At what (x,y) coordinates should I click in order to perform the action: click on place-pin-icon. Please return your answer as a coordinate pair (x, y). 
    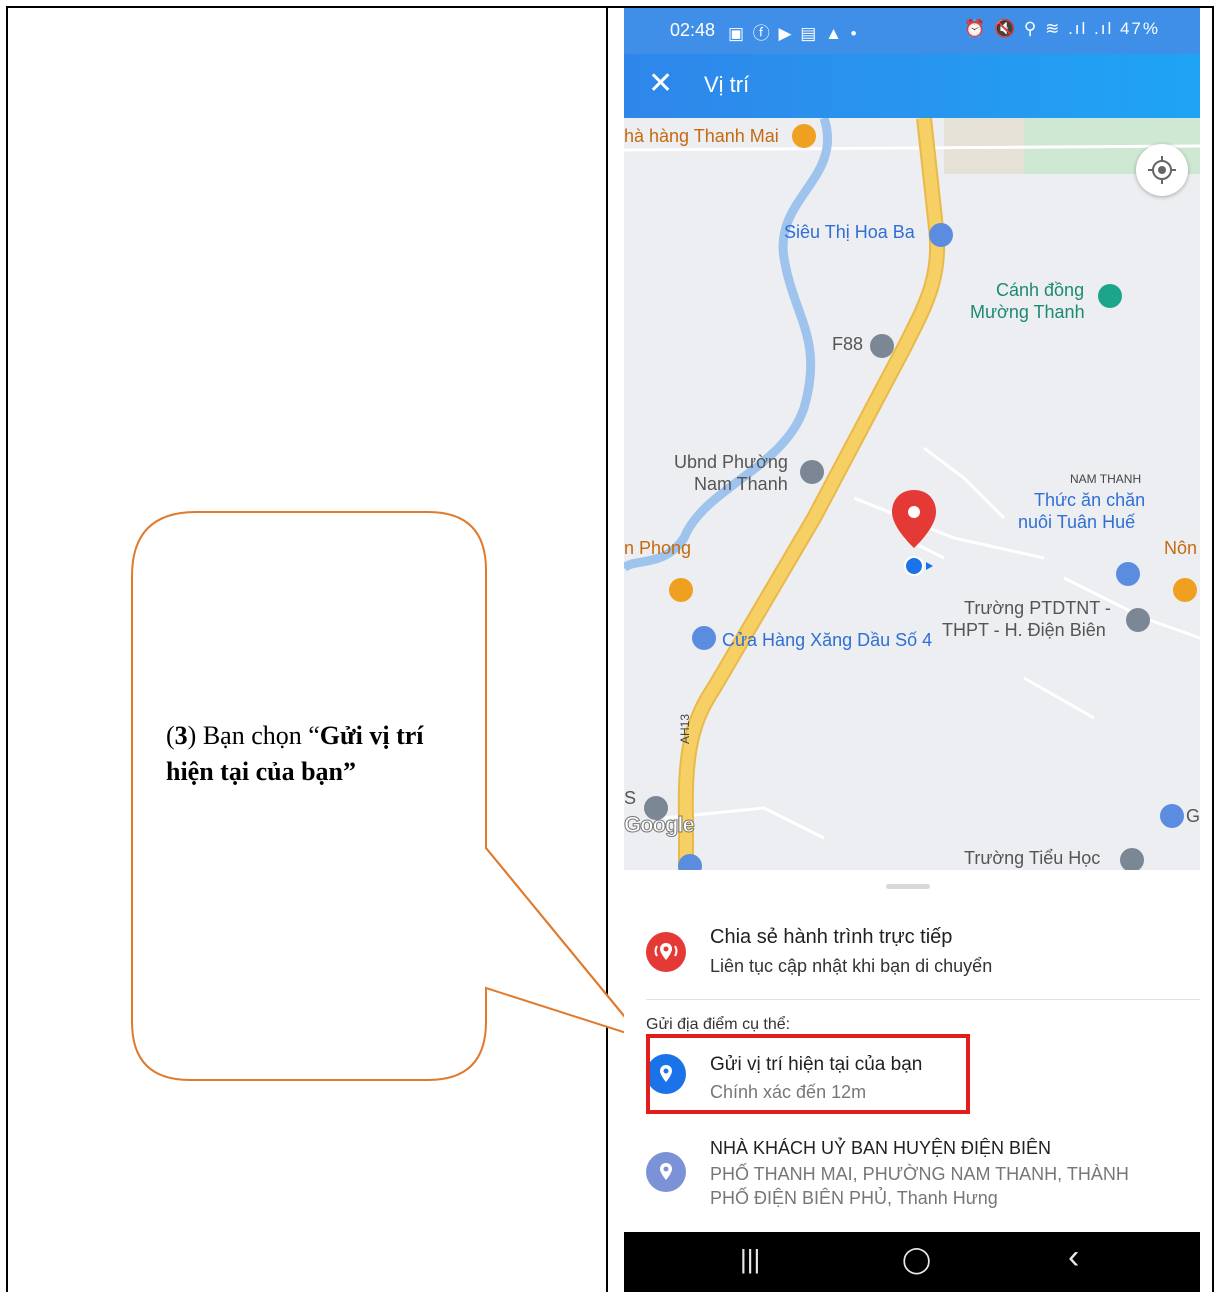
    Looking at the image, I should click on (666, 1172).